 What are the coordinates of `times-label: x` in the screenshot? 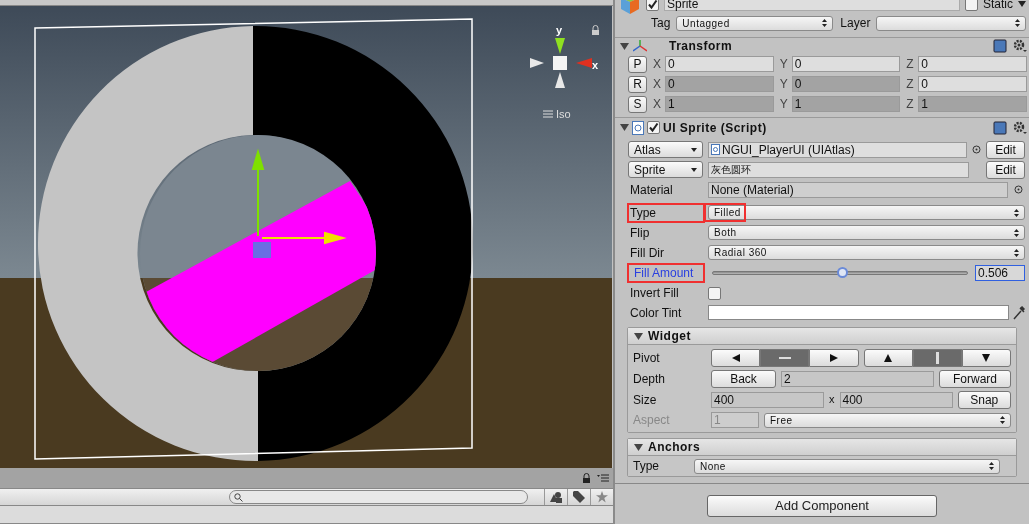 It's located at (832, 400).